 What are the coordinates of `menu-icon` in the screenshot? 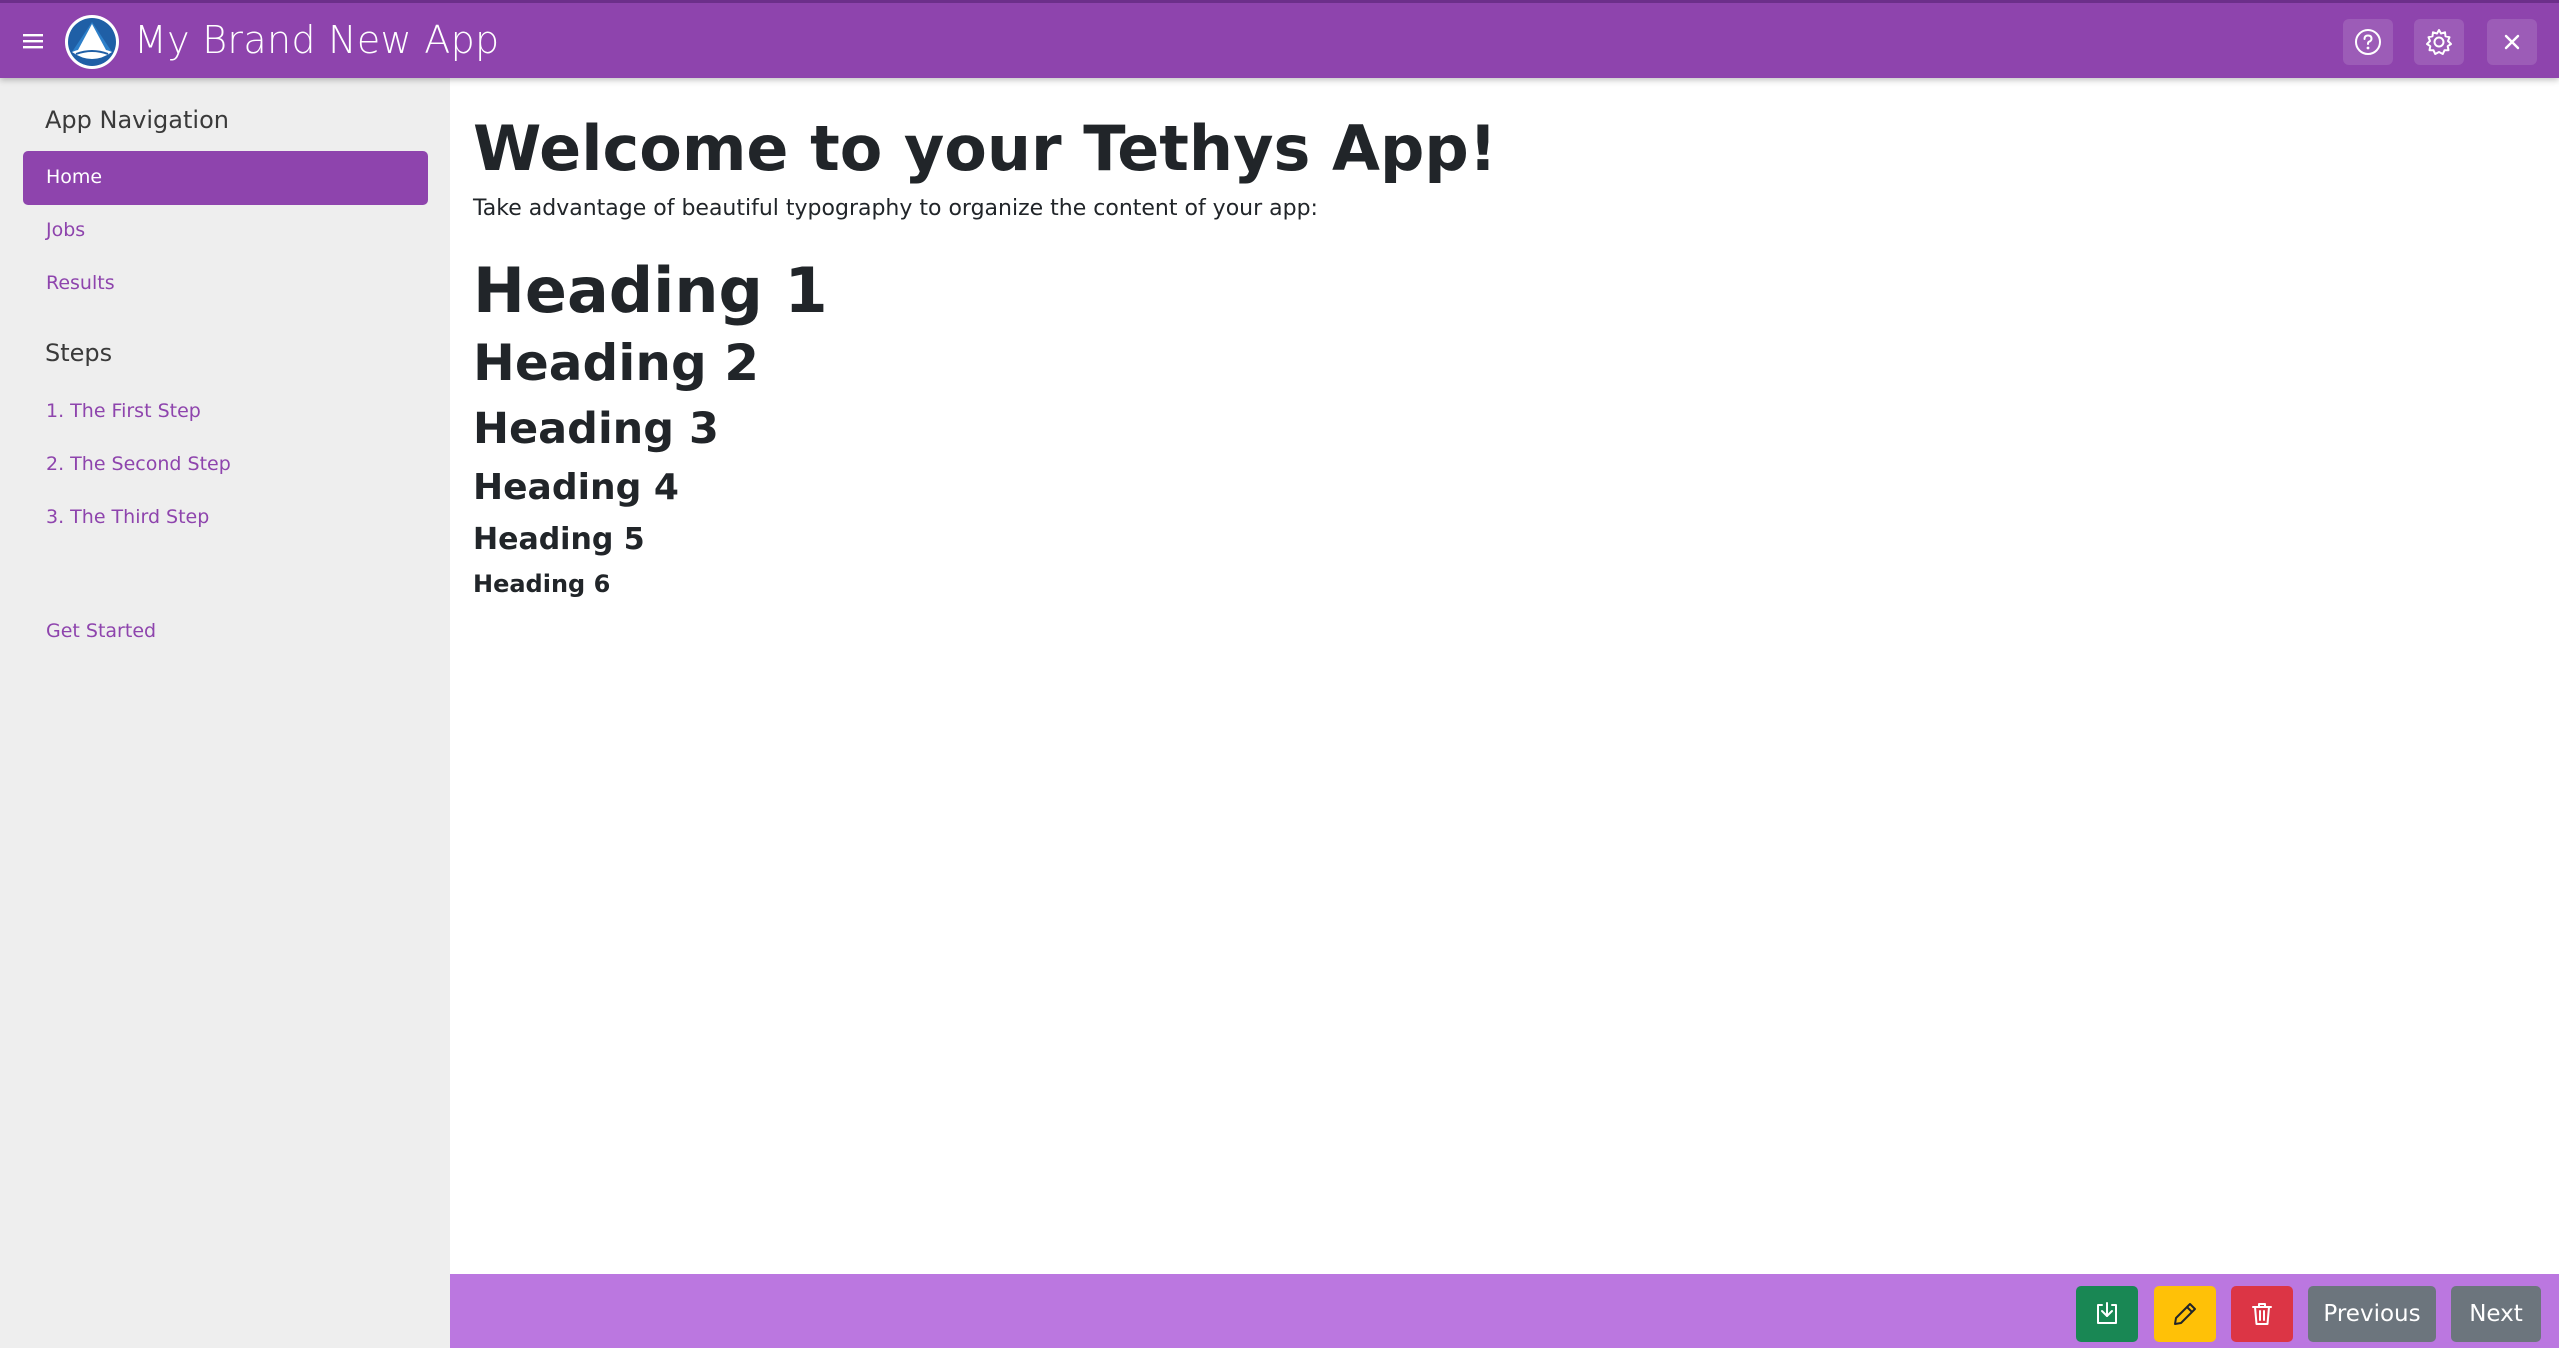 It's located at (33, 41).